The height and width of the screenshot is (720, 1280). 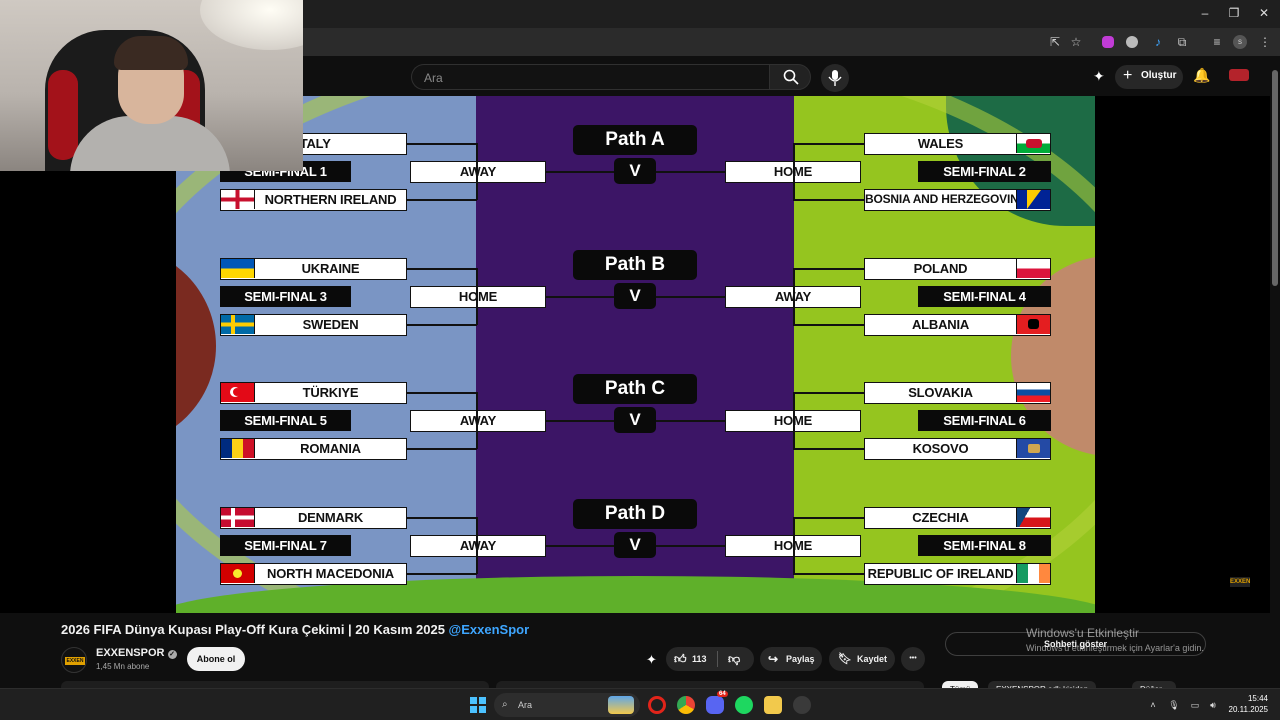 What do you see at coordinates (940, 448) in the screenshot?
I see `team-name: KOSOVO` at bounding box center [940, 448].